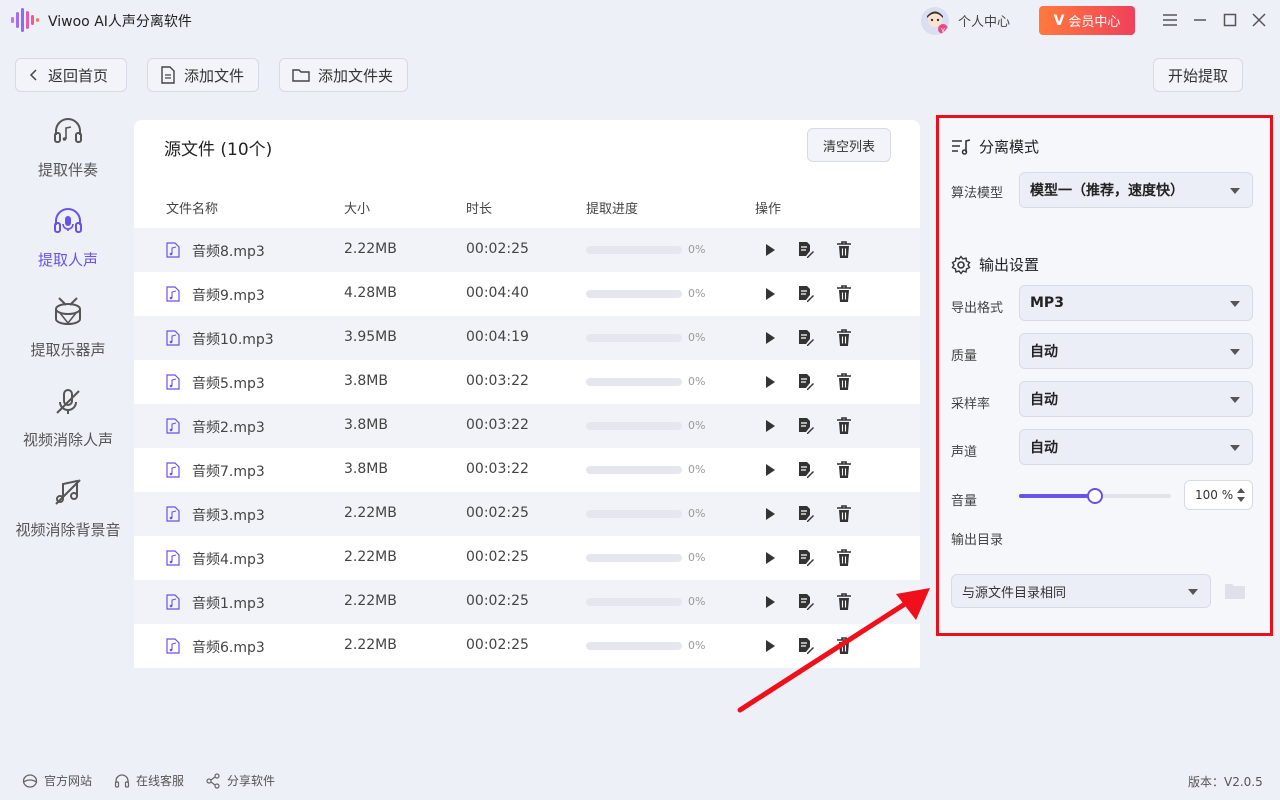  What do you see at coordinates (57, 780) in the screenshot?
I see `official-website-link: 官方网站` at bounding box center [57, 780].